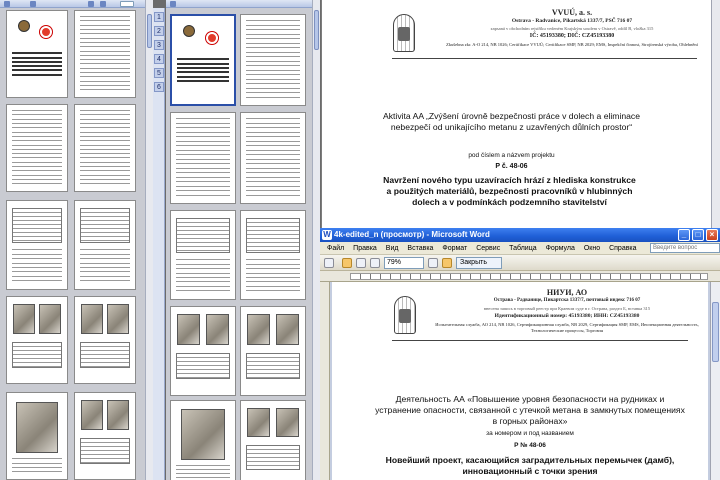  What do you see at coordinates (567, 292) in the screenshot?
I see `org-name: НИУИ, АО` at bounding box center [567, 292].